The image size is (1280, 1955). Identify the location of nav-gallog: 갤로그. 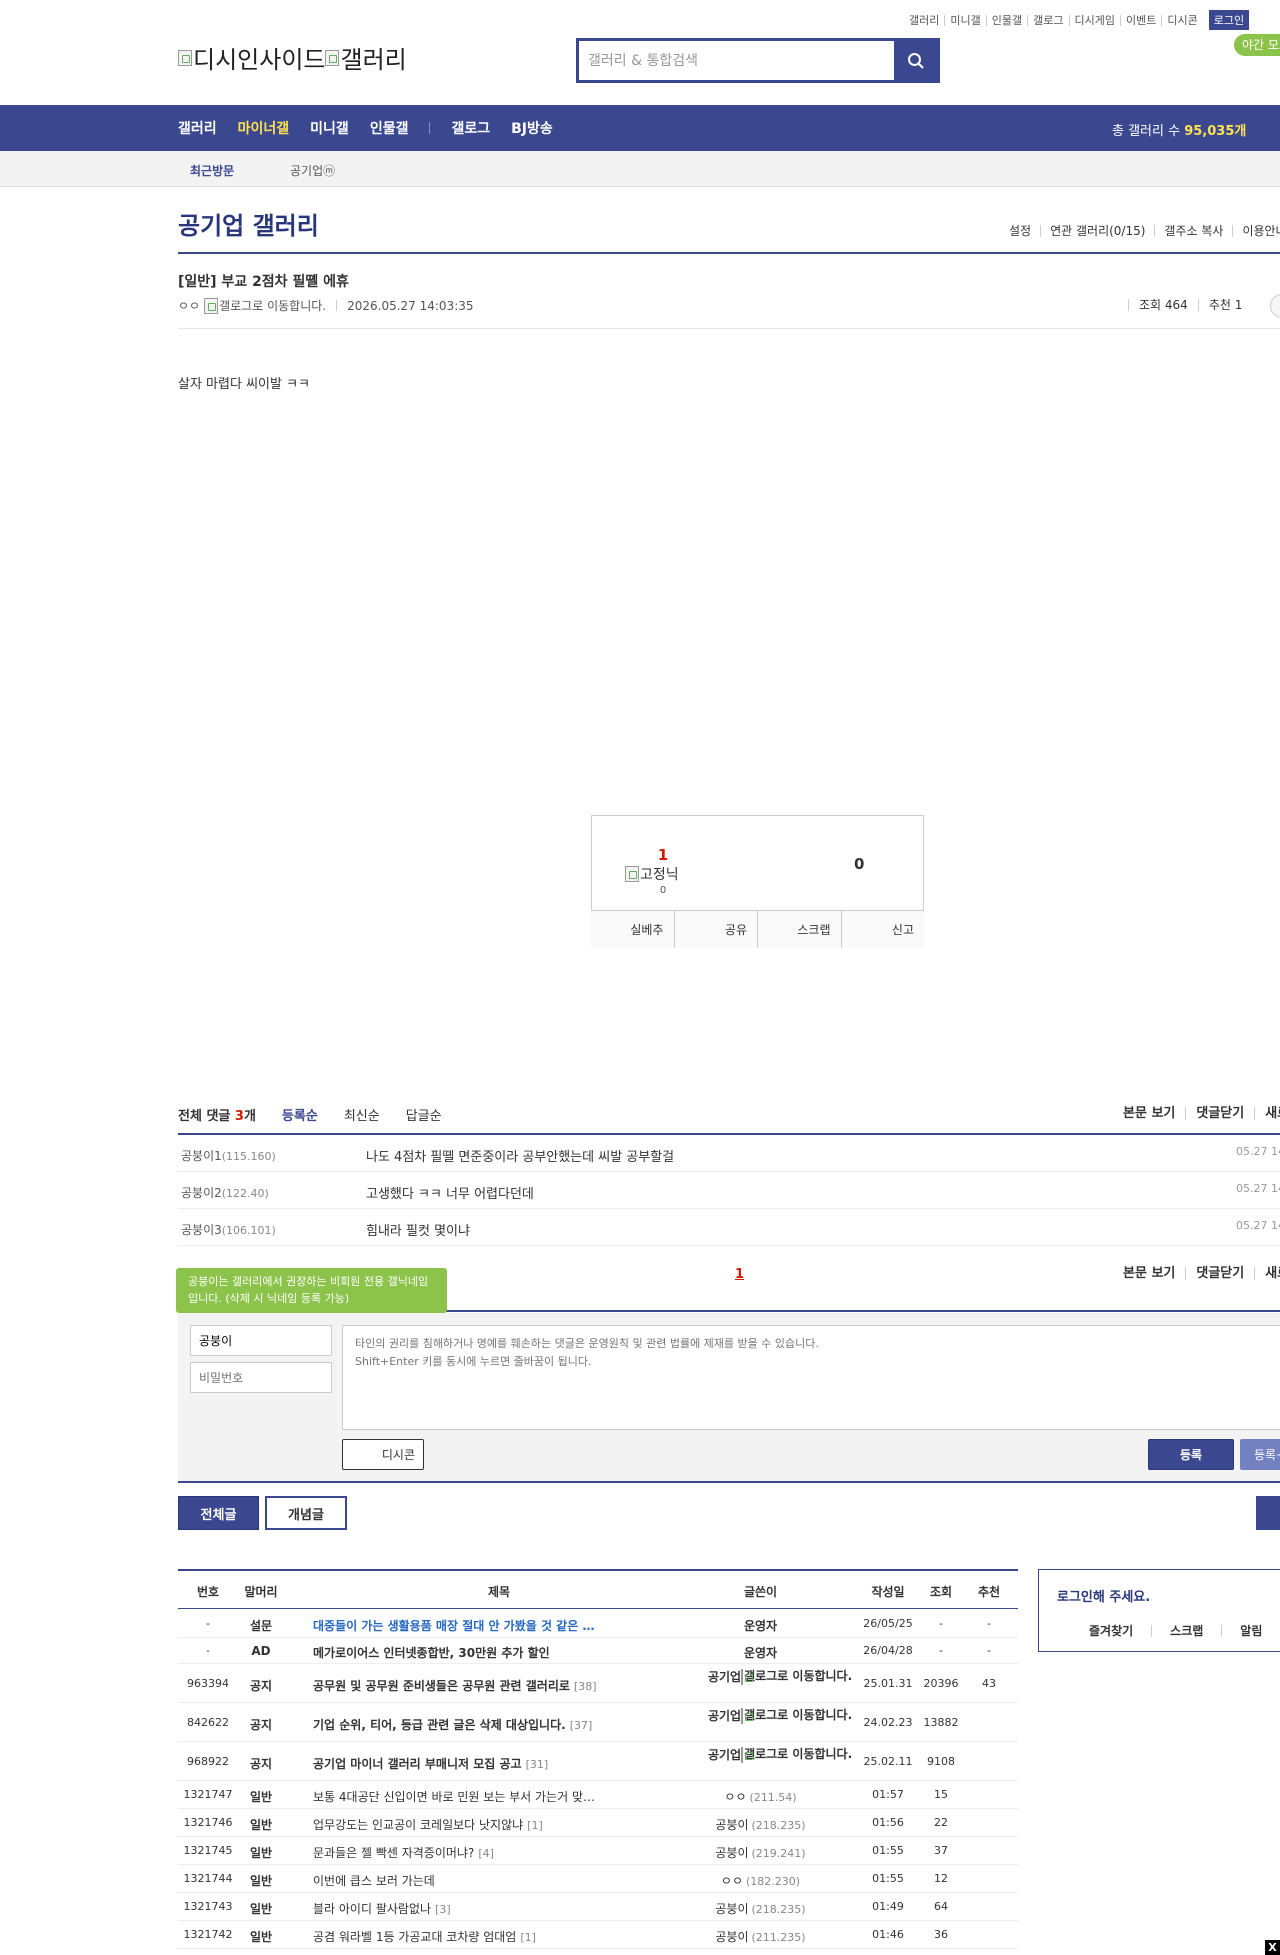
(470, 128).